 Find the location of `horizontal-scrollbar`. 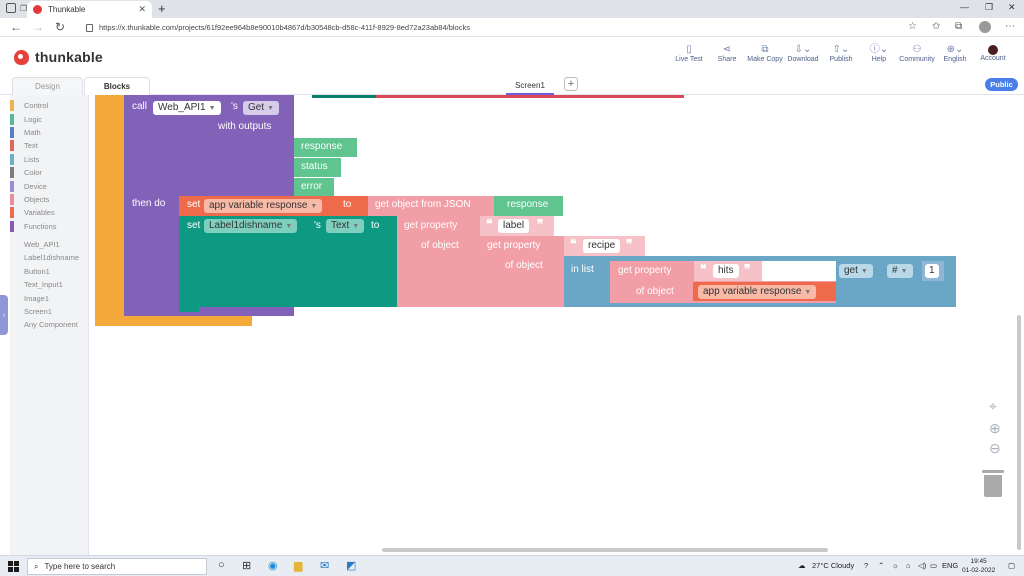

horizontal-scrollbar is located at coordinates (605, 550).